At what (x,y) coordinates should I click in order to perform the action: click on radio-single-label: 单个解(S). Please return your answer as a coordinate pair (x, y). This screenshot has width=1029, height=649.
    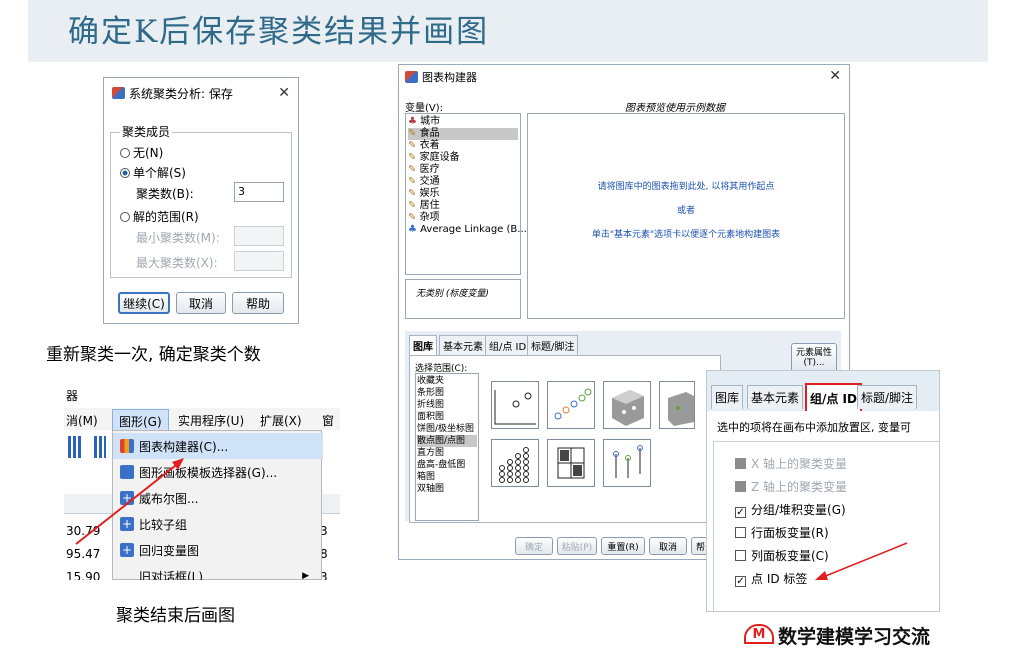
    Looking at the image, I should click on (159, 173).